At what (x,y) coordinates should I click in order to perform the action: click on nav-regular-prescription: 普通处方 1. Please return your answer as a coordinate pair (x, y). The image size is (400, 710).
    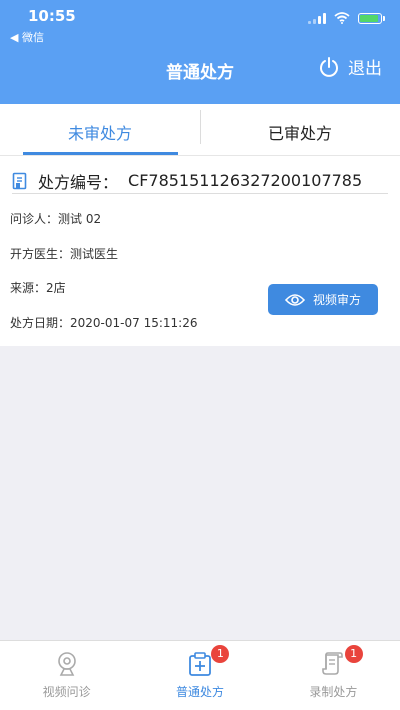
    Looking at the image, I should click on (199, 675).